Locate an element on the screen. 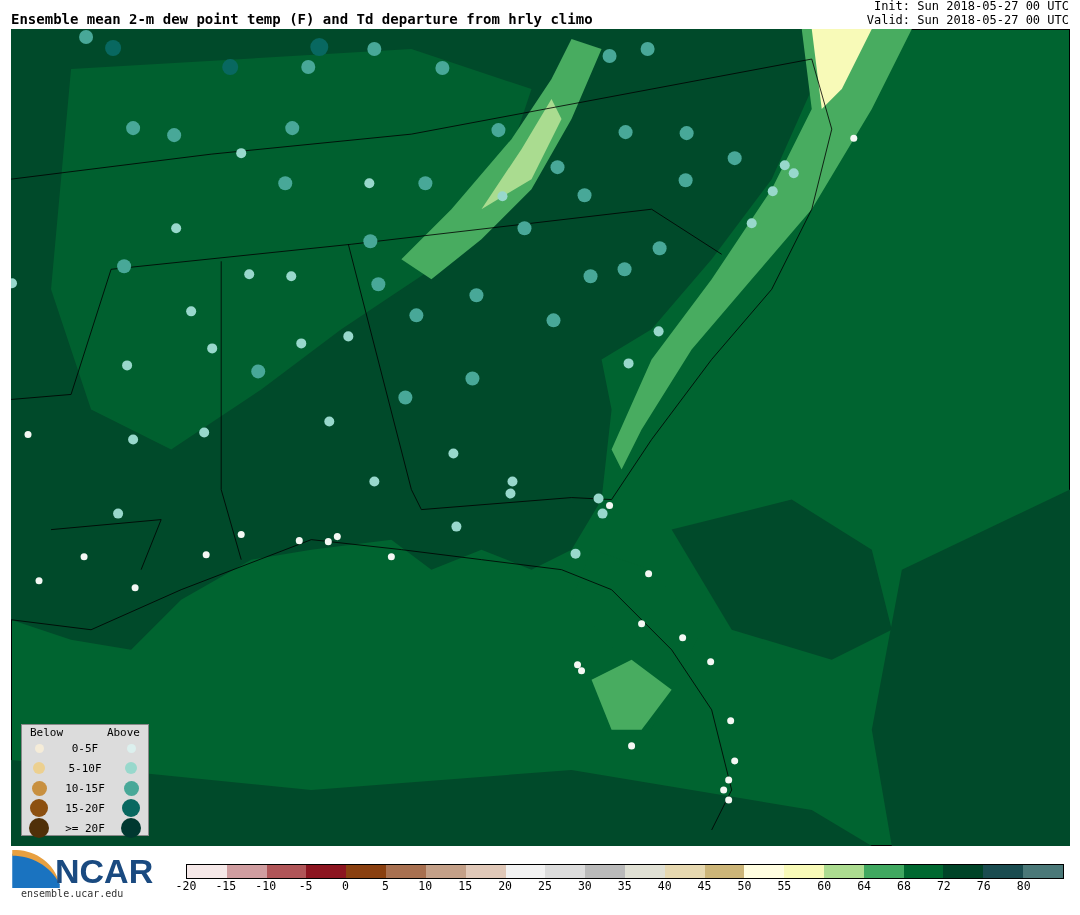 The height and width of the screenshot is (915, 1080). legend-heading: Above is located at coordinates (123, 732).